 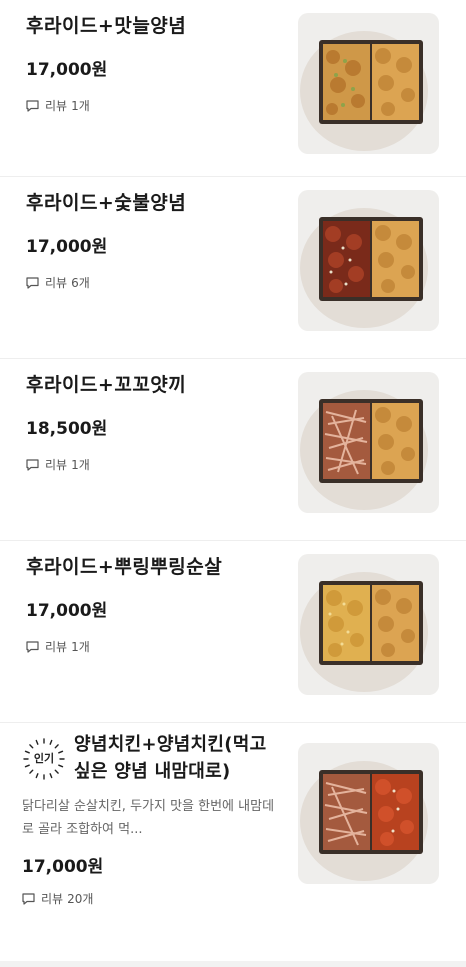 What do you see at coordinates (106, 26) in the screenshot?
I see `menu-item-name: 후라이드+맛늘양념` at bounding box center [106, 26].